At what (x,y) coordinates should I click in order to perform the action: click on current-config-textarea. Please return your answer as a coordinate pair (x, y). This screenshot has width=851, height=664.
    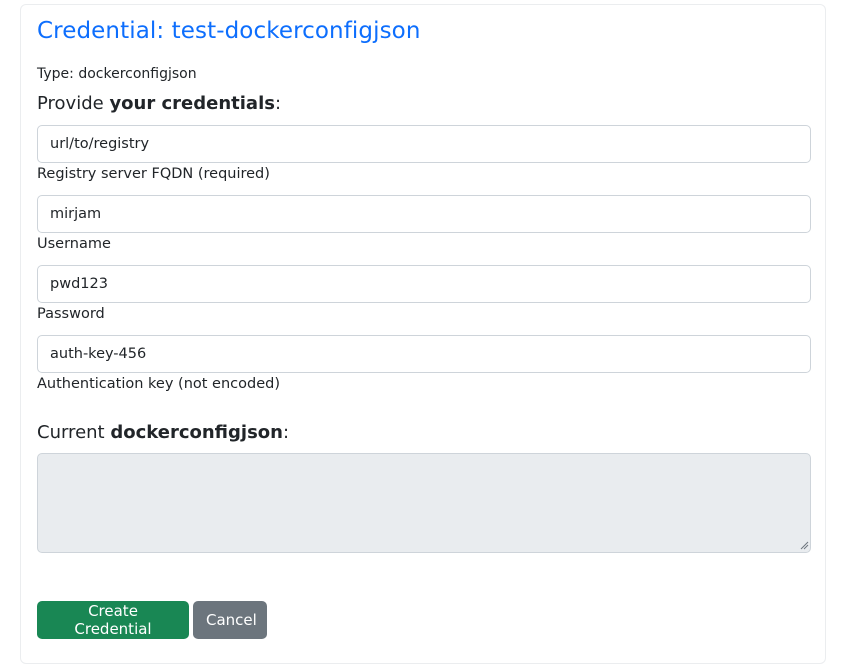
    Looking at the image, I should click on (424, 503).